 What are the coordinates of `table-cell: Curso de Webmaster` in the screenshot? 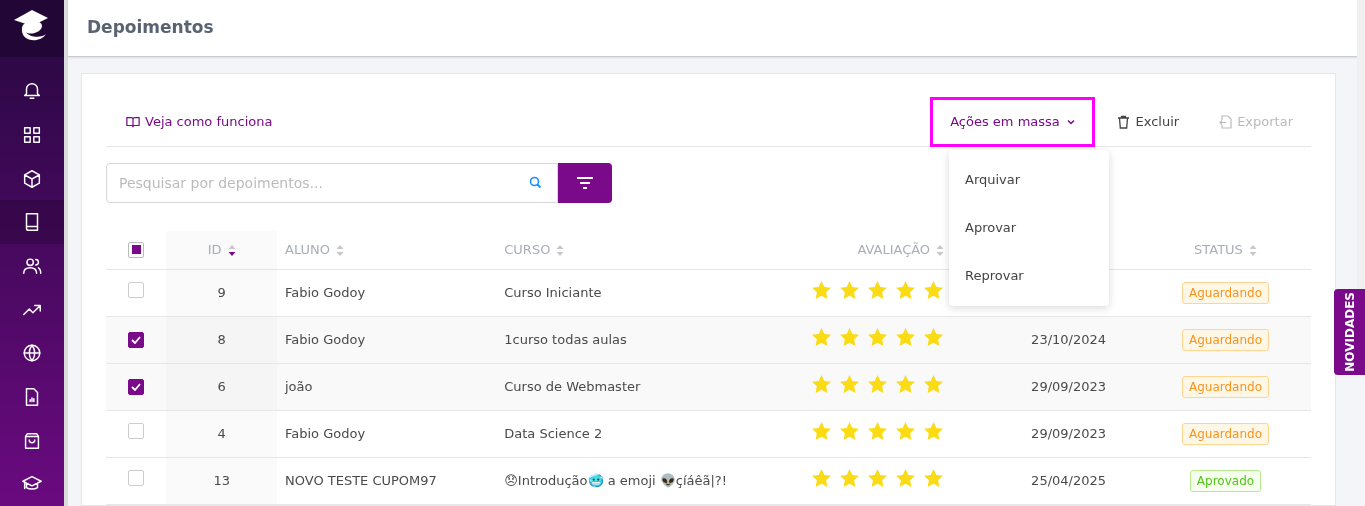 It's located at (572, 386).